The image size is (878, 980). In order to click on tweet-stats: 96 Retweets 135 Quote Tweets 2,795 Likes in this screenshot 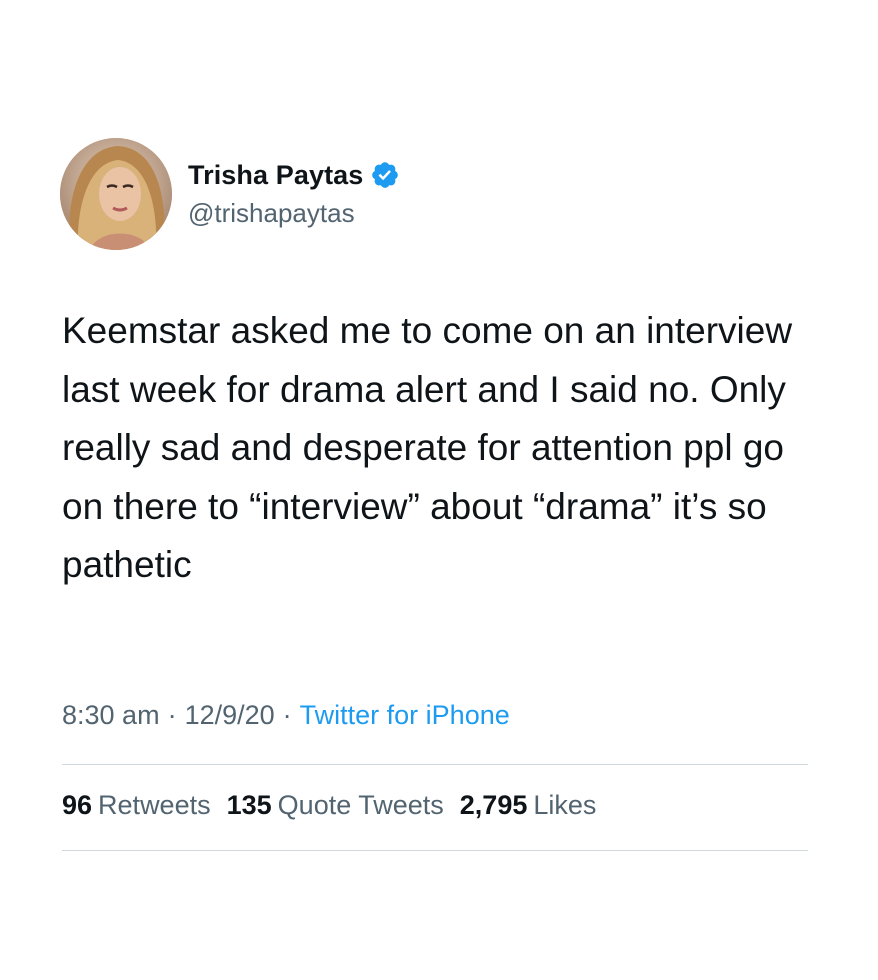, I will do `click(337, 805)`.